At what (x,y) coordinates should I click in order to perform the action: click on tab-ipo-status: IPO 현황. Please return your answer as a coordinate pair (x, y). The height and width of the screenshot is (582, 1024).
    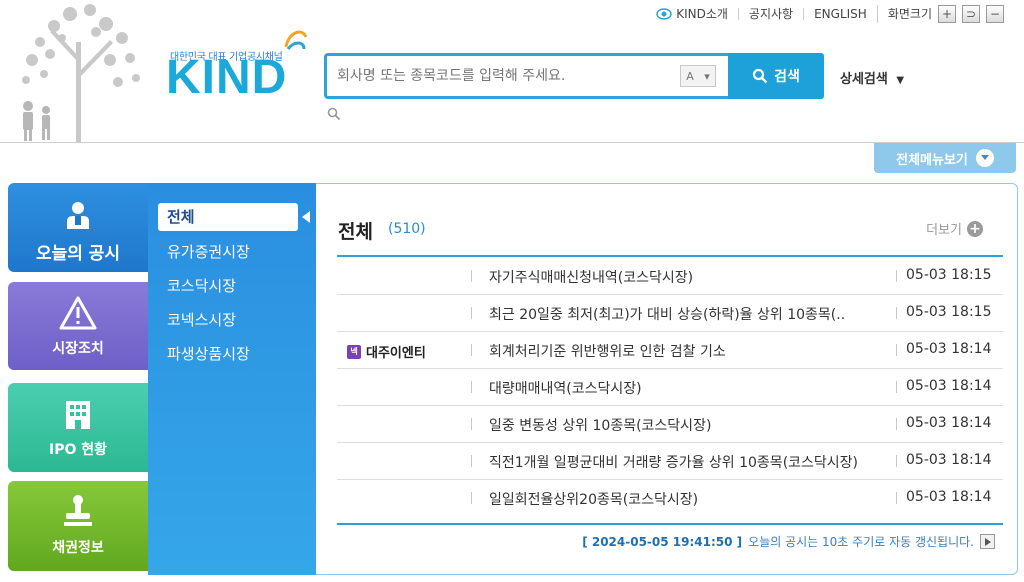
    Looking at the image, I should click on (78, 427).